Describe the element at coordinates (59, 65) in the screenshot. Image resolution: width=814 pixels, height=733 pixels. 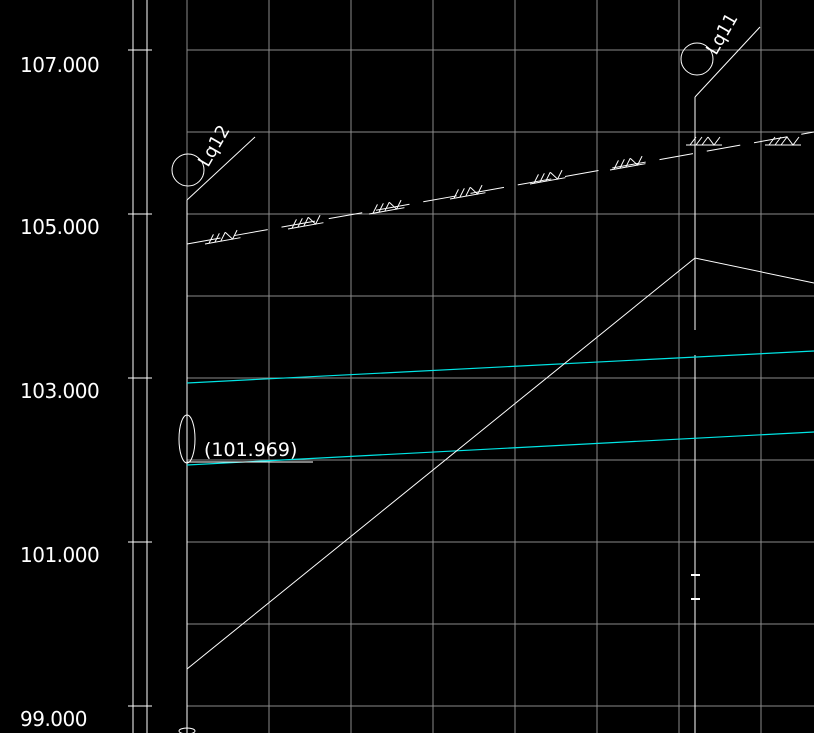
I see `elevation-label-107: 107.000` at that location.